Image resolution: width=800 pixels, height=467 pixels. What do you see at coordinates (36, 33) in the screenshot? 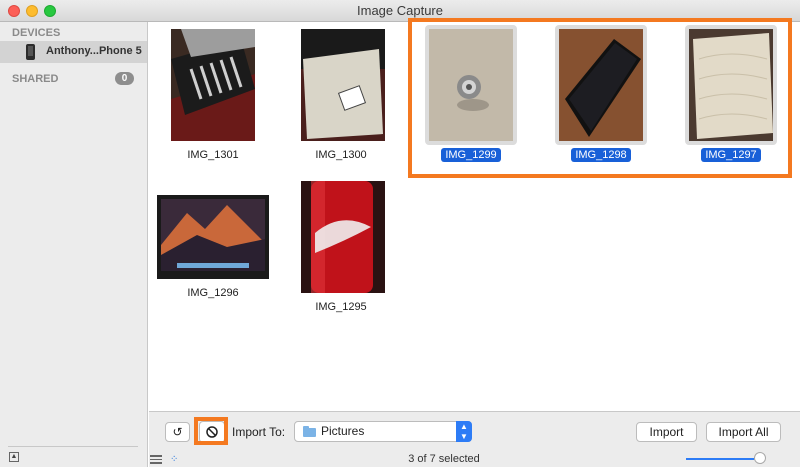
I see `devices-heading: DEVICES` at bounding box center [36, 33].